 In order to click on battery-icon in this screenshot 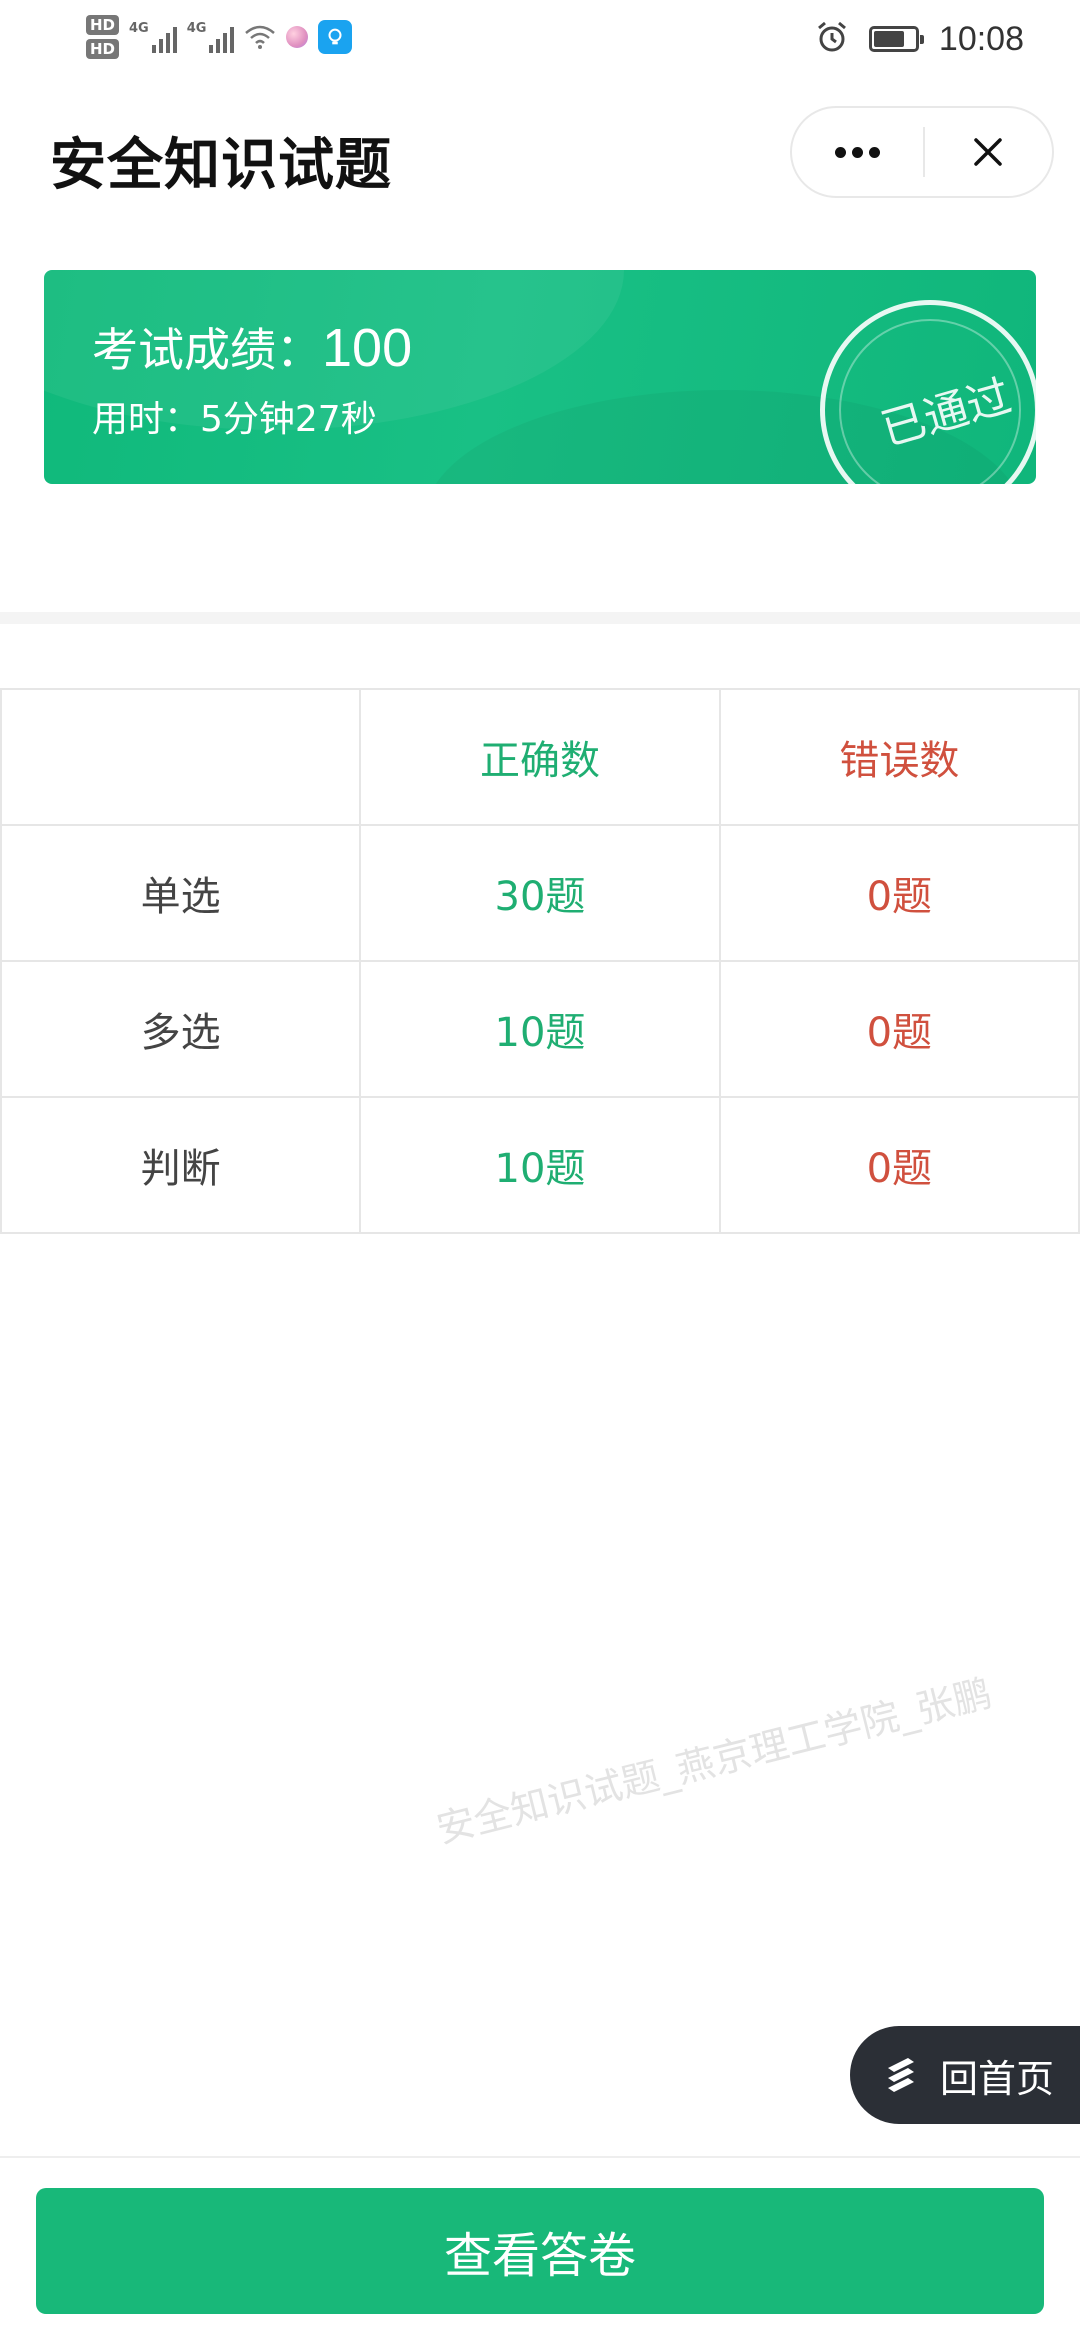, I will do `click(896, 39)`.